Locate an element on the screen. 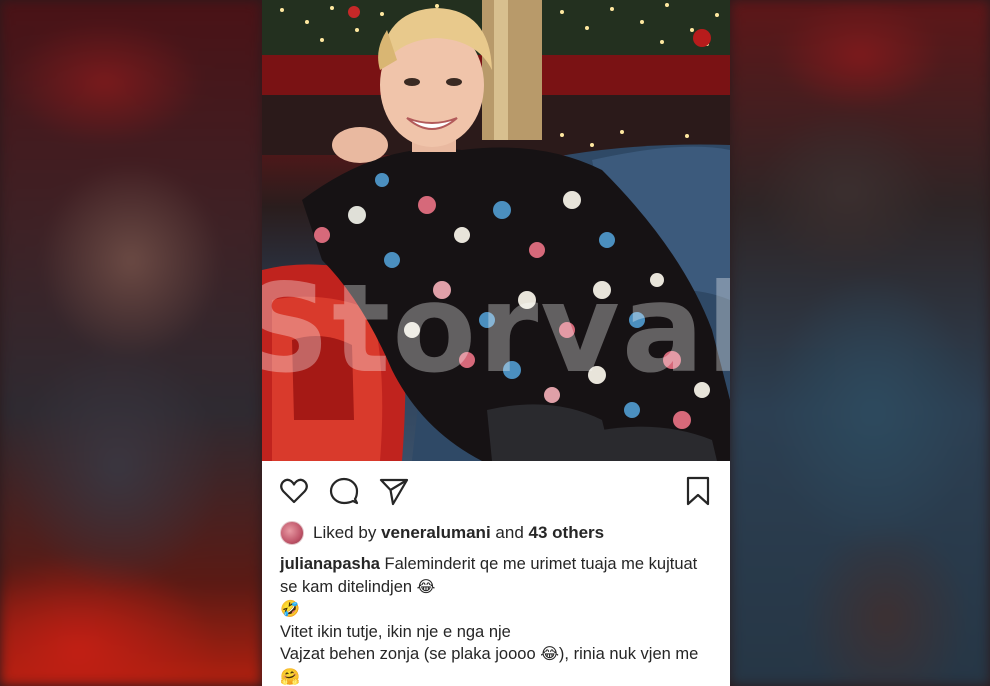 The width and height of the screenshot is (990, 686). likes-summary: Liked by veneralumani and 43 others is located at coordinates (442, 533).